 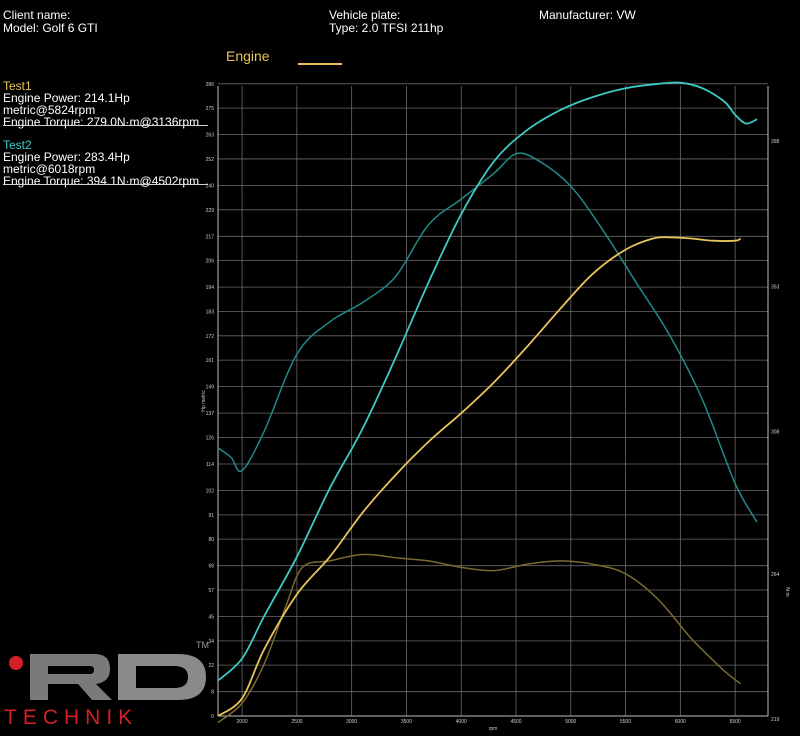 I want to click on y-tick-label: 172, so click(x=210, y=337).